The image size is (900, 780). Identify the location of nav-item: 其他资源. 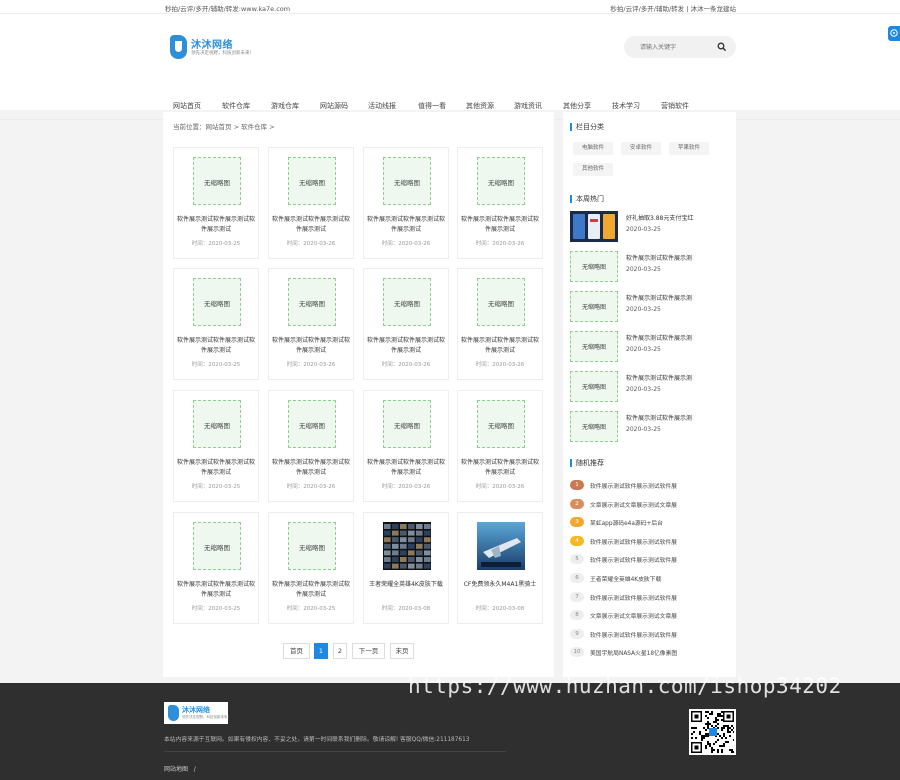
(480, 106).